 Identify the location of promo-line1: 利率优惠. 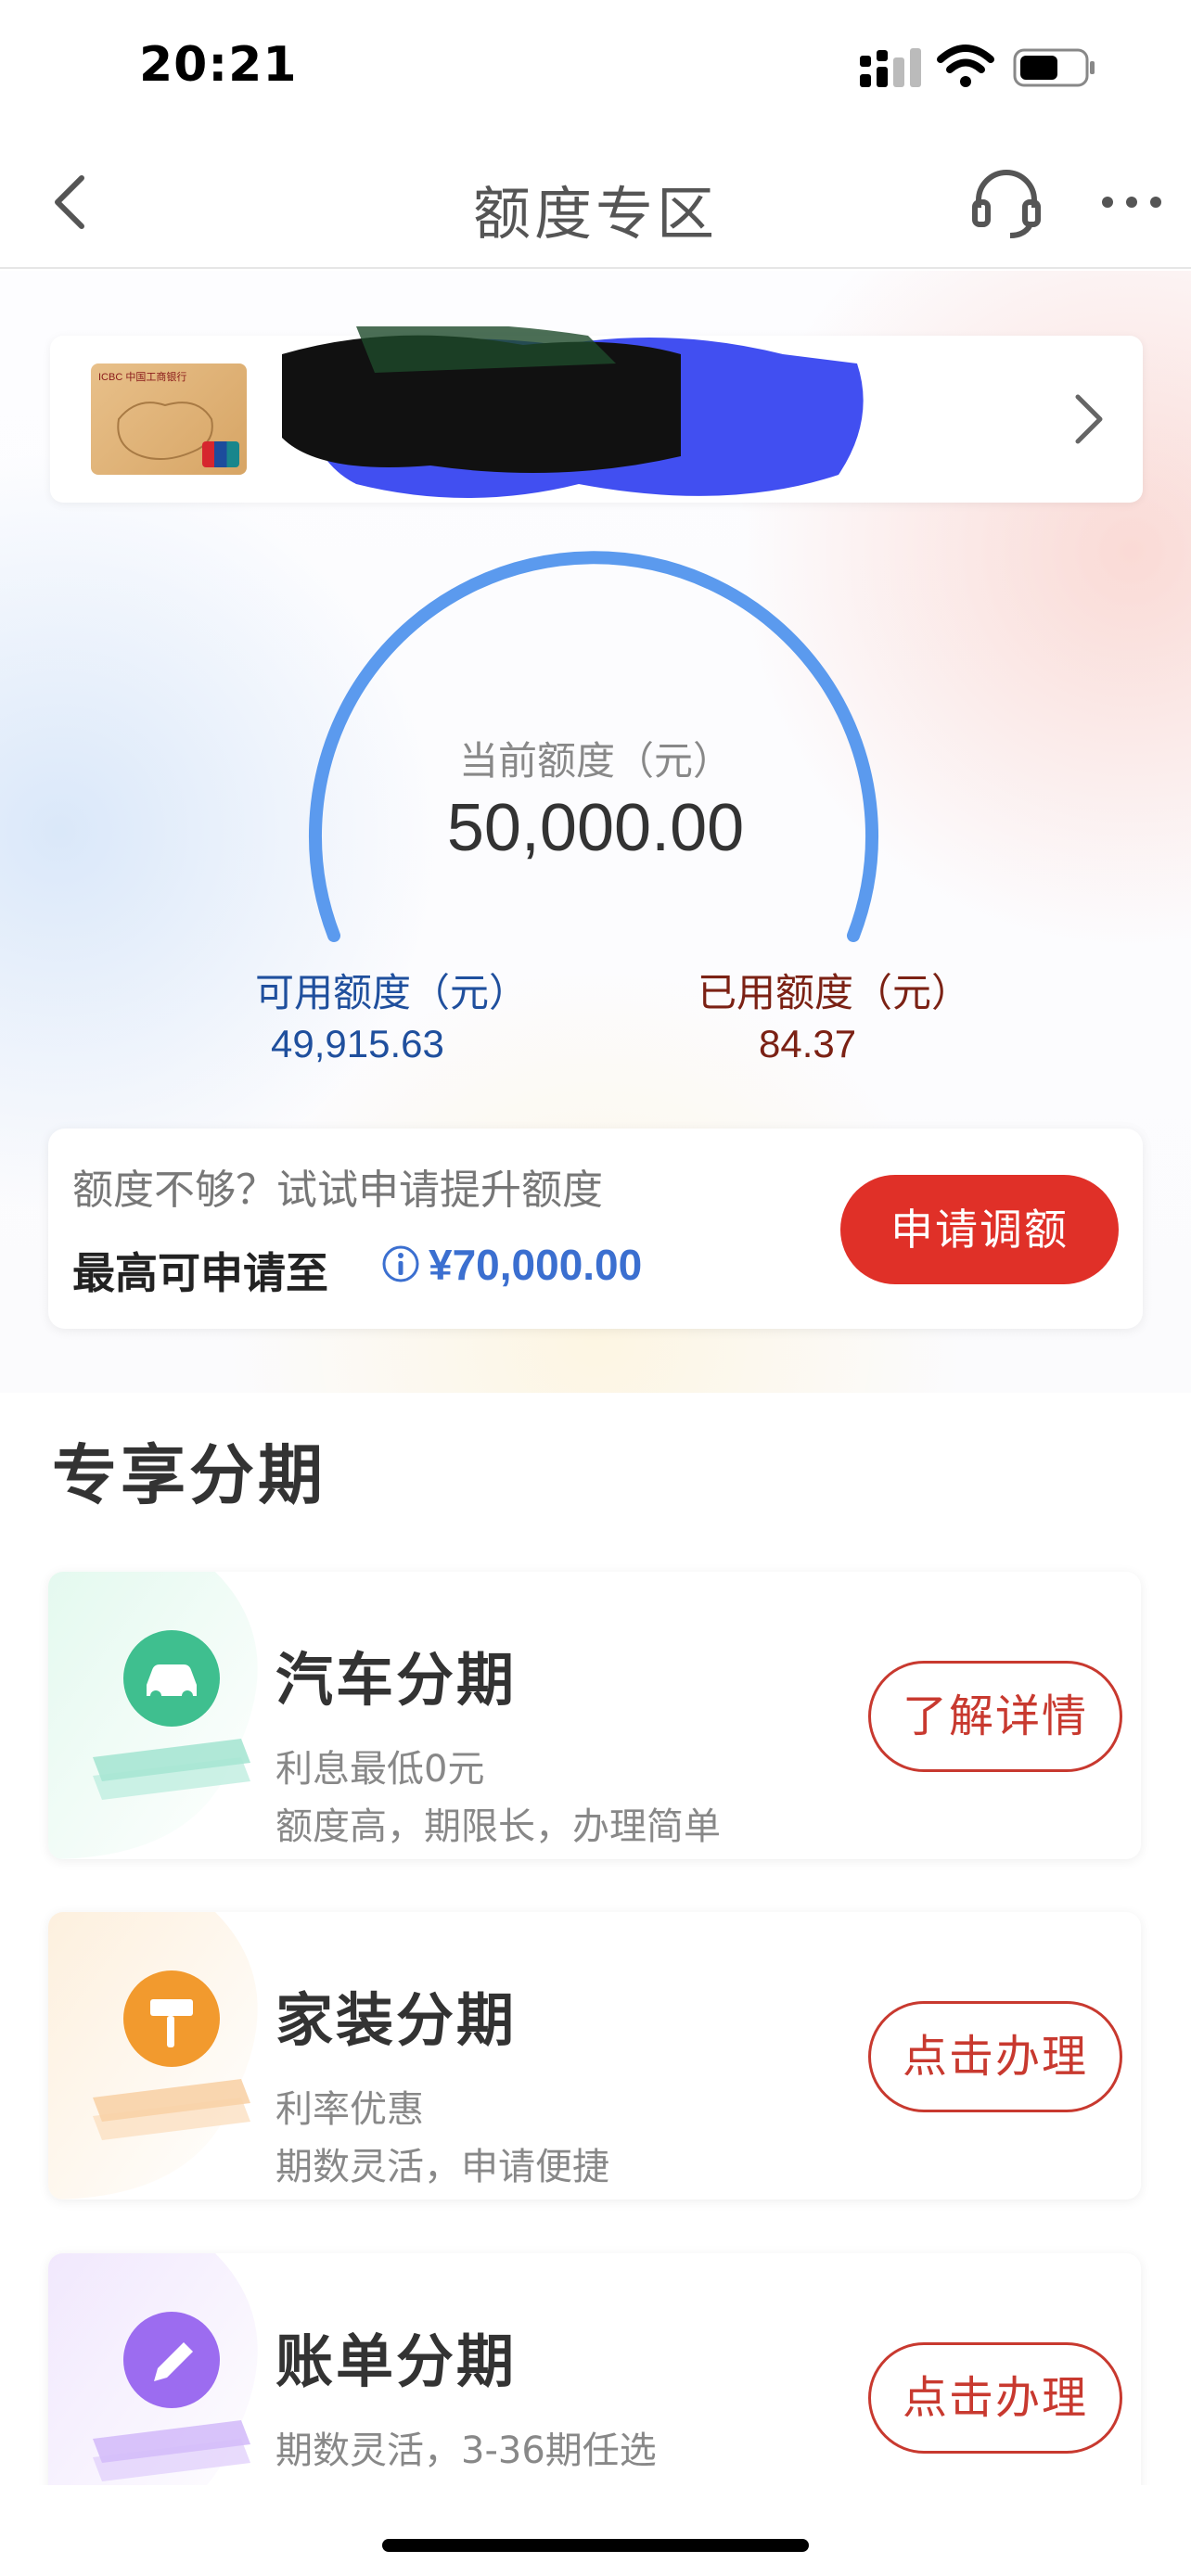
(349, 2110).